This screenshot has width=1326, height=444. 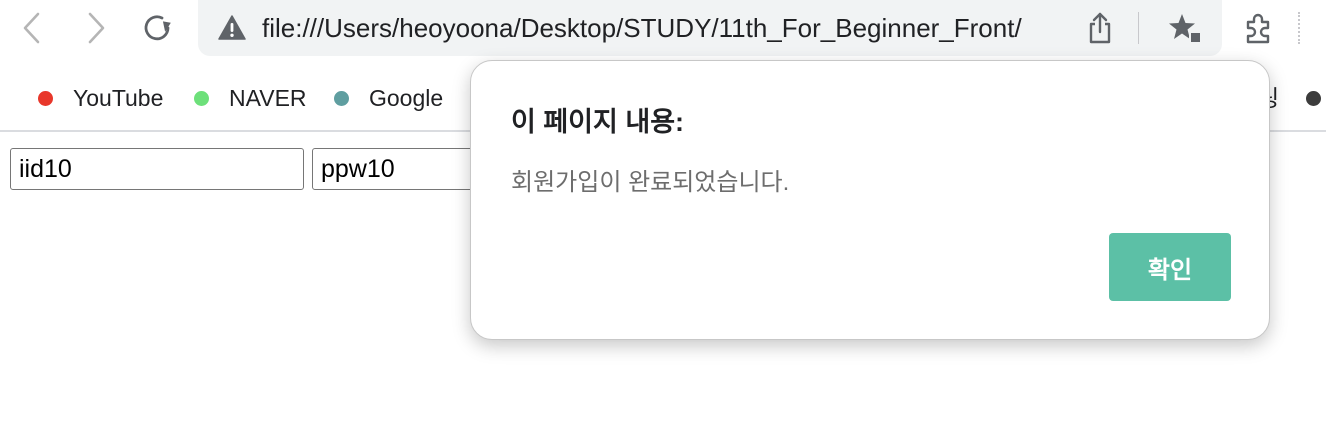 What do you see at coordinates (201, 98) in the screenshot?
I see `naver-favicon-icon` at bounding box center [201, 98].